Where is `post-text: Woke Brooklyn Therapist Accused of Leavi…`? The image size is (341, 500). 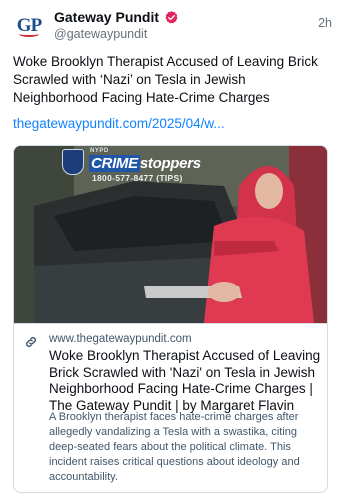 post-text: Woke Brooklyn Therapist Accused of Leavi… is located at coordinates (165, 79).